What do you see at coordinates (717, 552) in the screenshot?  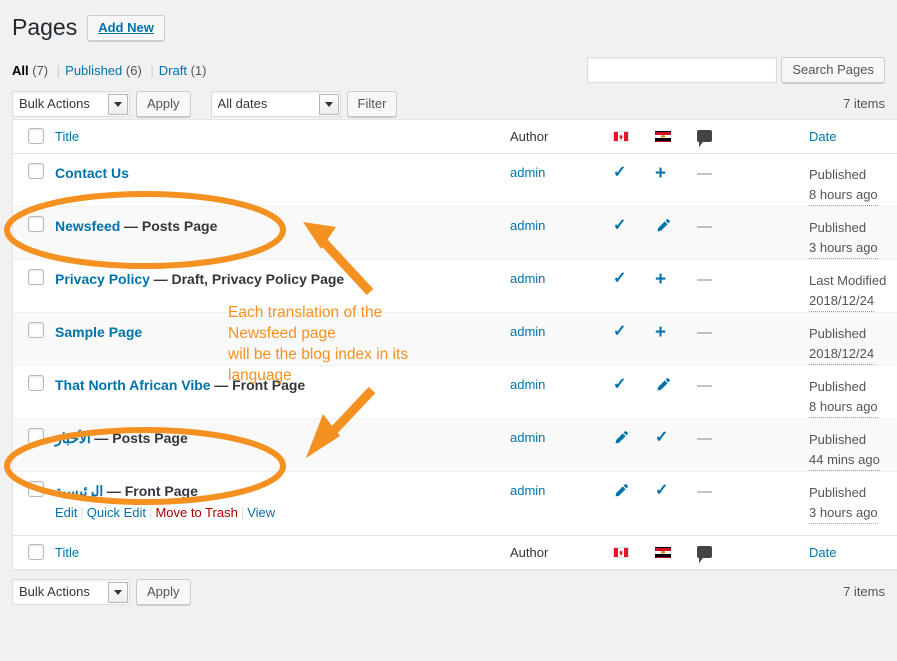 I see `column-footer-comments` at bounding box center [717, 552].